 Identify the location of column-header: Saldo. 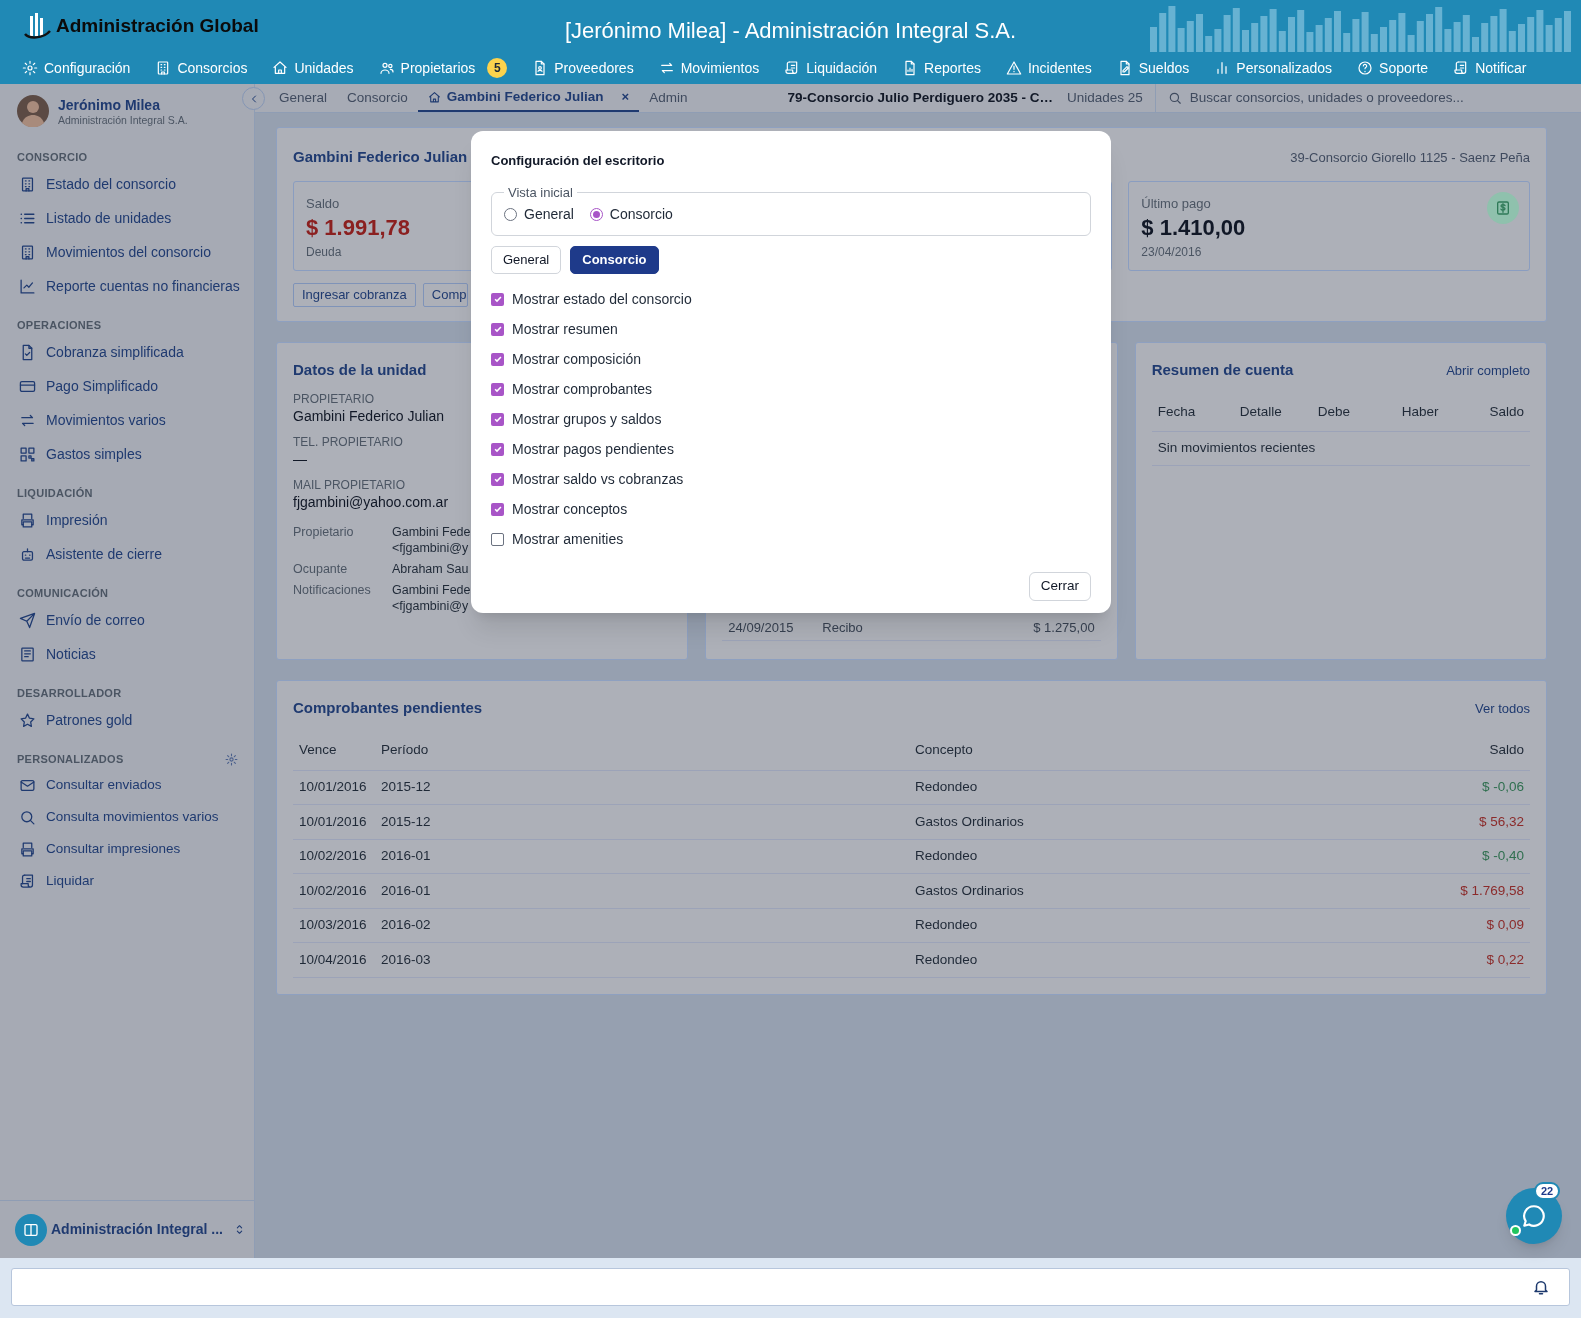
(1506, 412).